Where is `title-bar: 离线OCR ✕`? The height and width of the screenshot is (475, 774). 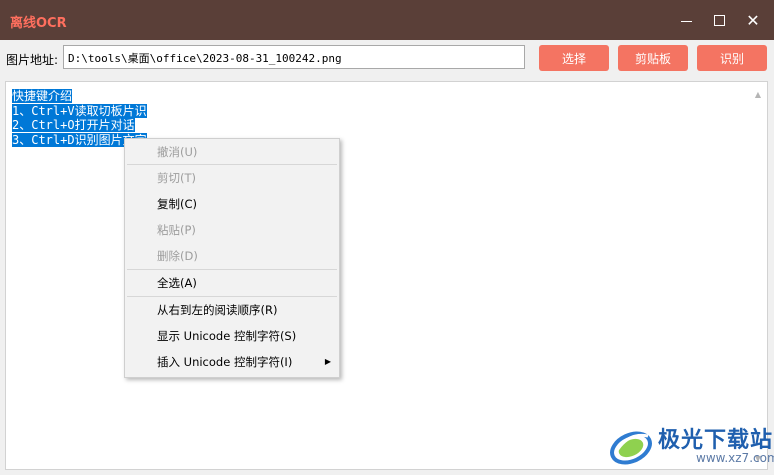
title-bar: 离线OCR ✕ is located at coordinates (387, 20).